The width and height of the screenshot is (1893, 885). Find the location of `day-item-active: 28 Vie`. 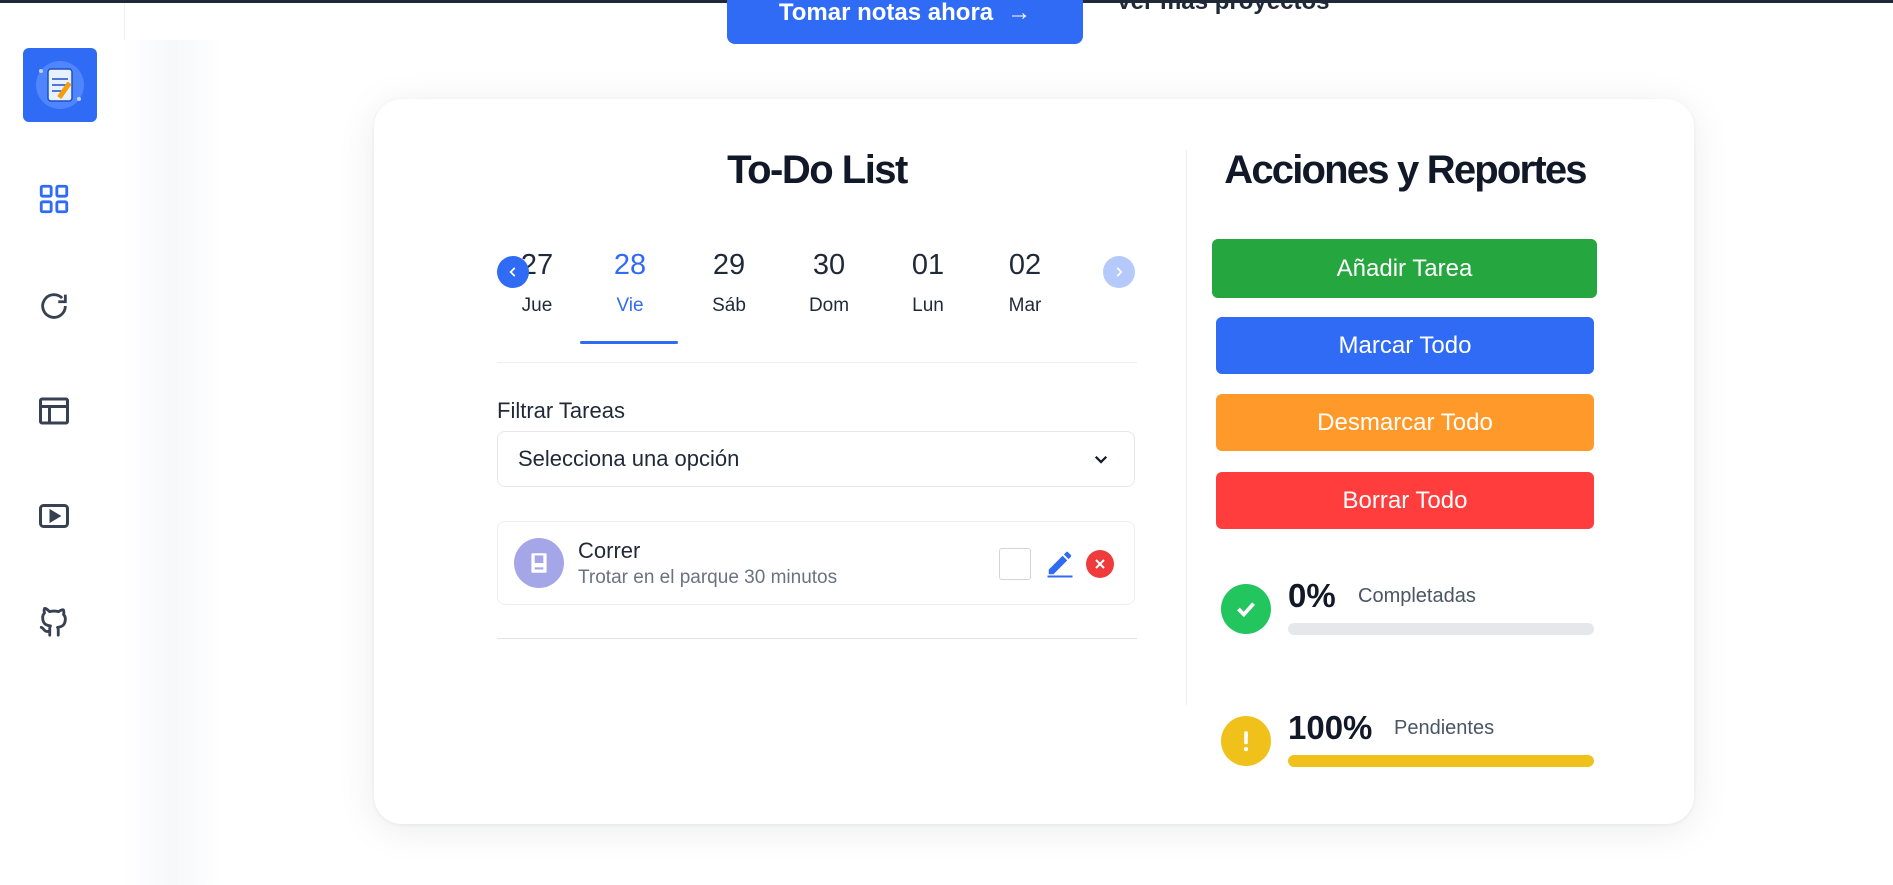

day-item-active: 28 Vie is located at coordinates (630, 281).